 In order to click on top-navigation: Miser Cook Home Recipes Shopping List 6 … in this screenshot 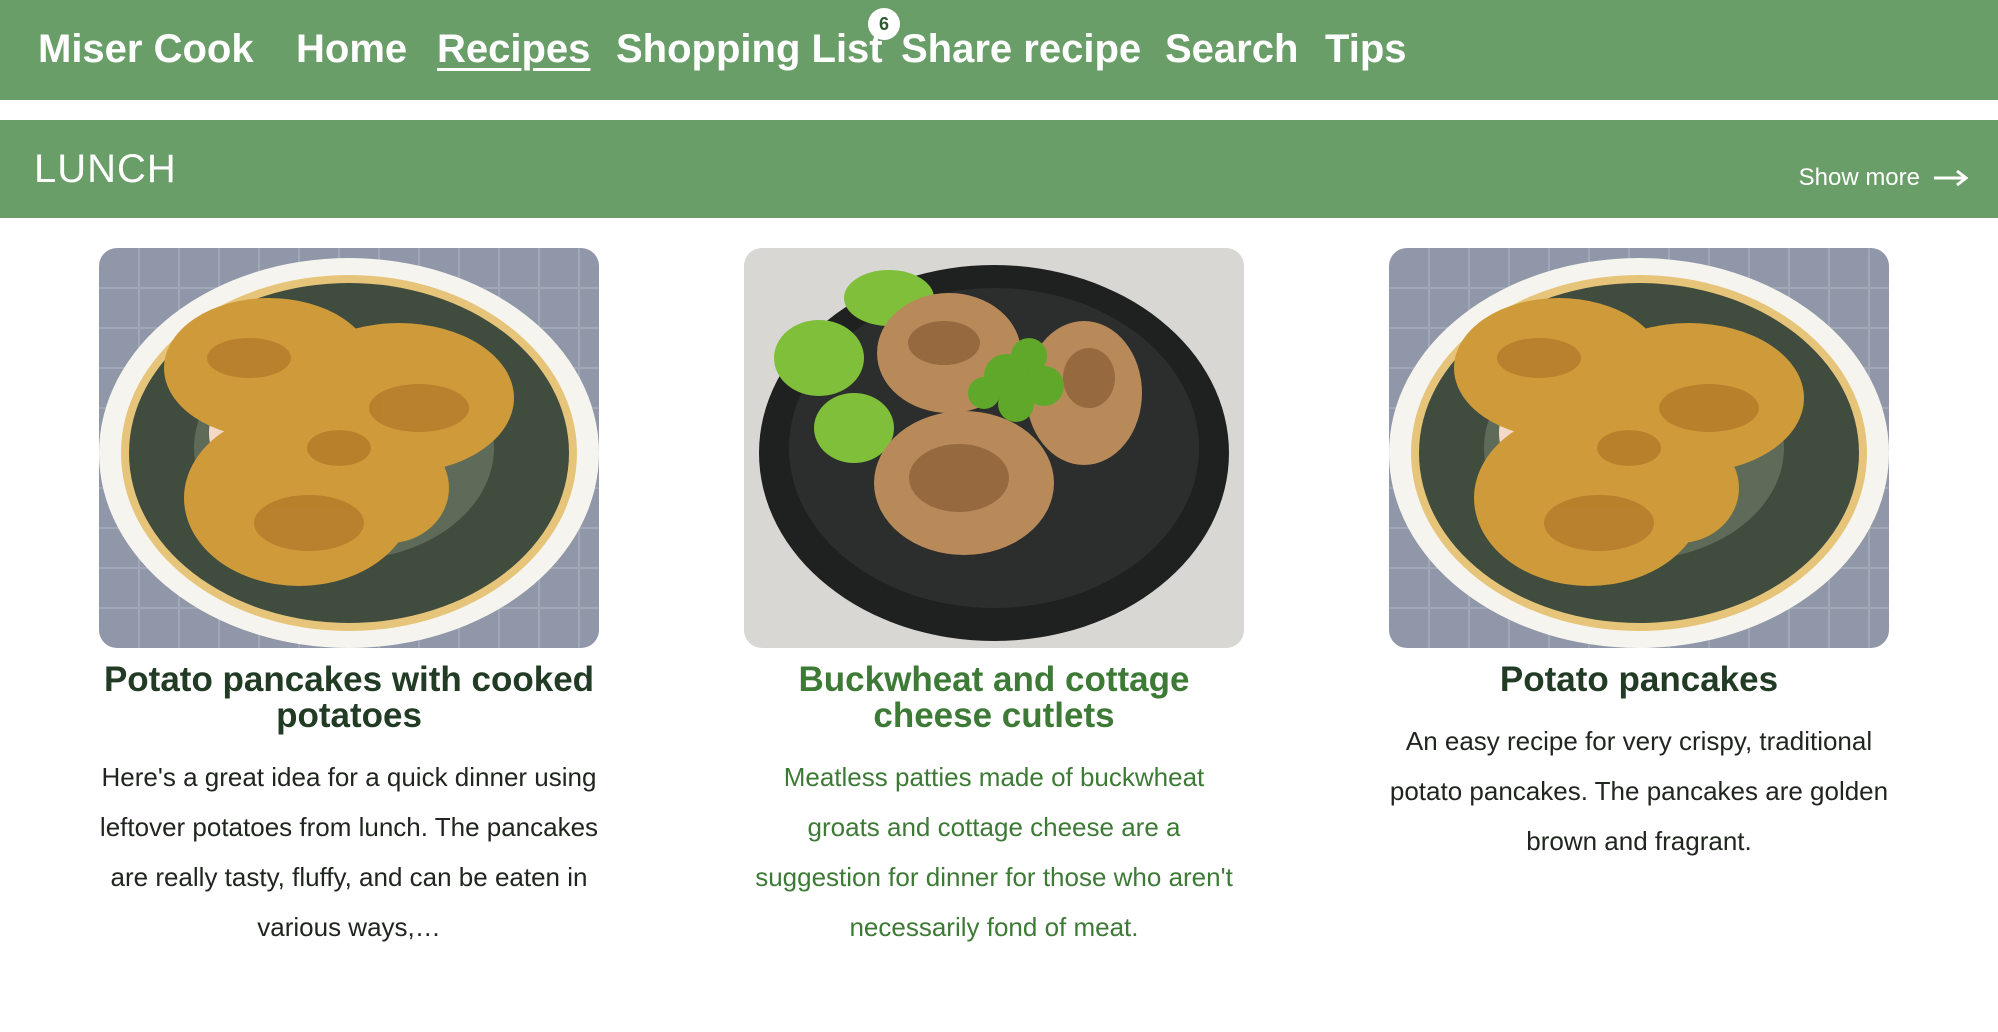, I will do `click(999, 50)`.